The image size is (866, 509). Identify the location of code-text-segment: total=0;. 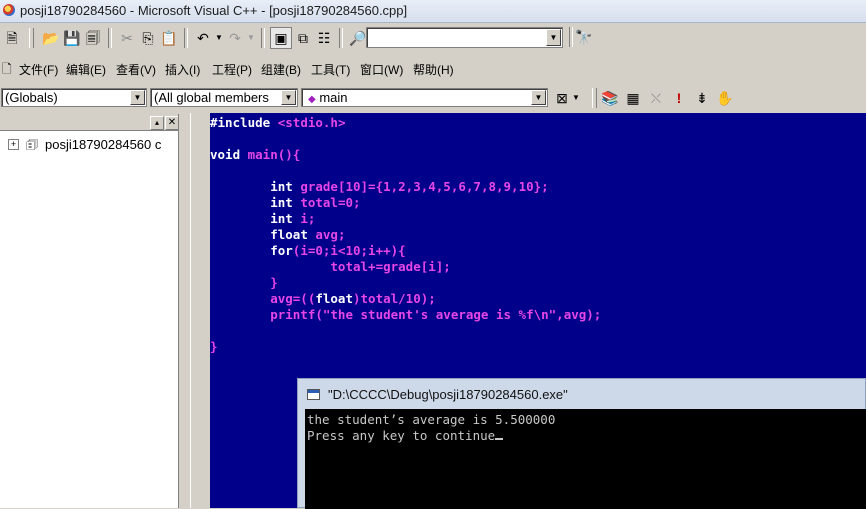
(326, 202).